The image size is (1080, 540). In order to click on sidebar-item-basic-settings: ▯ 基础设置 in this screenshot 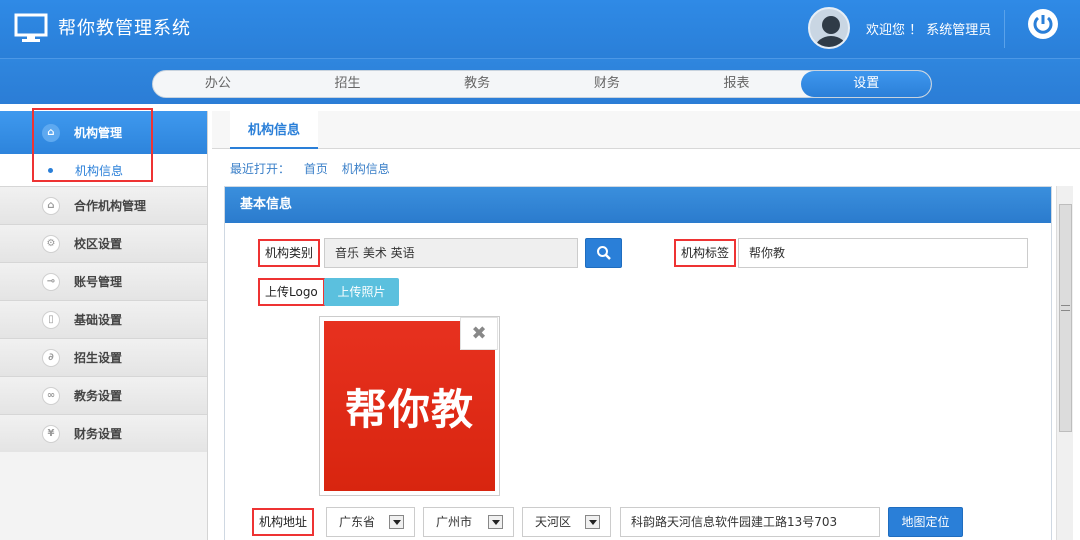, I will do `click(103, 319)`.